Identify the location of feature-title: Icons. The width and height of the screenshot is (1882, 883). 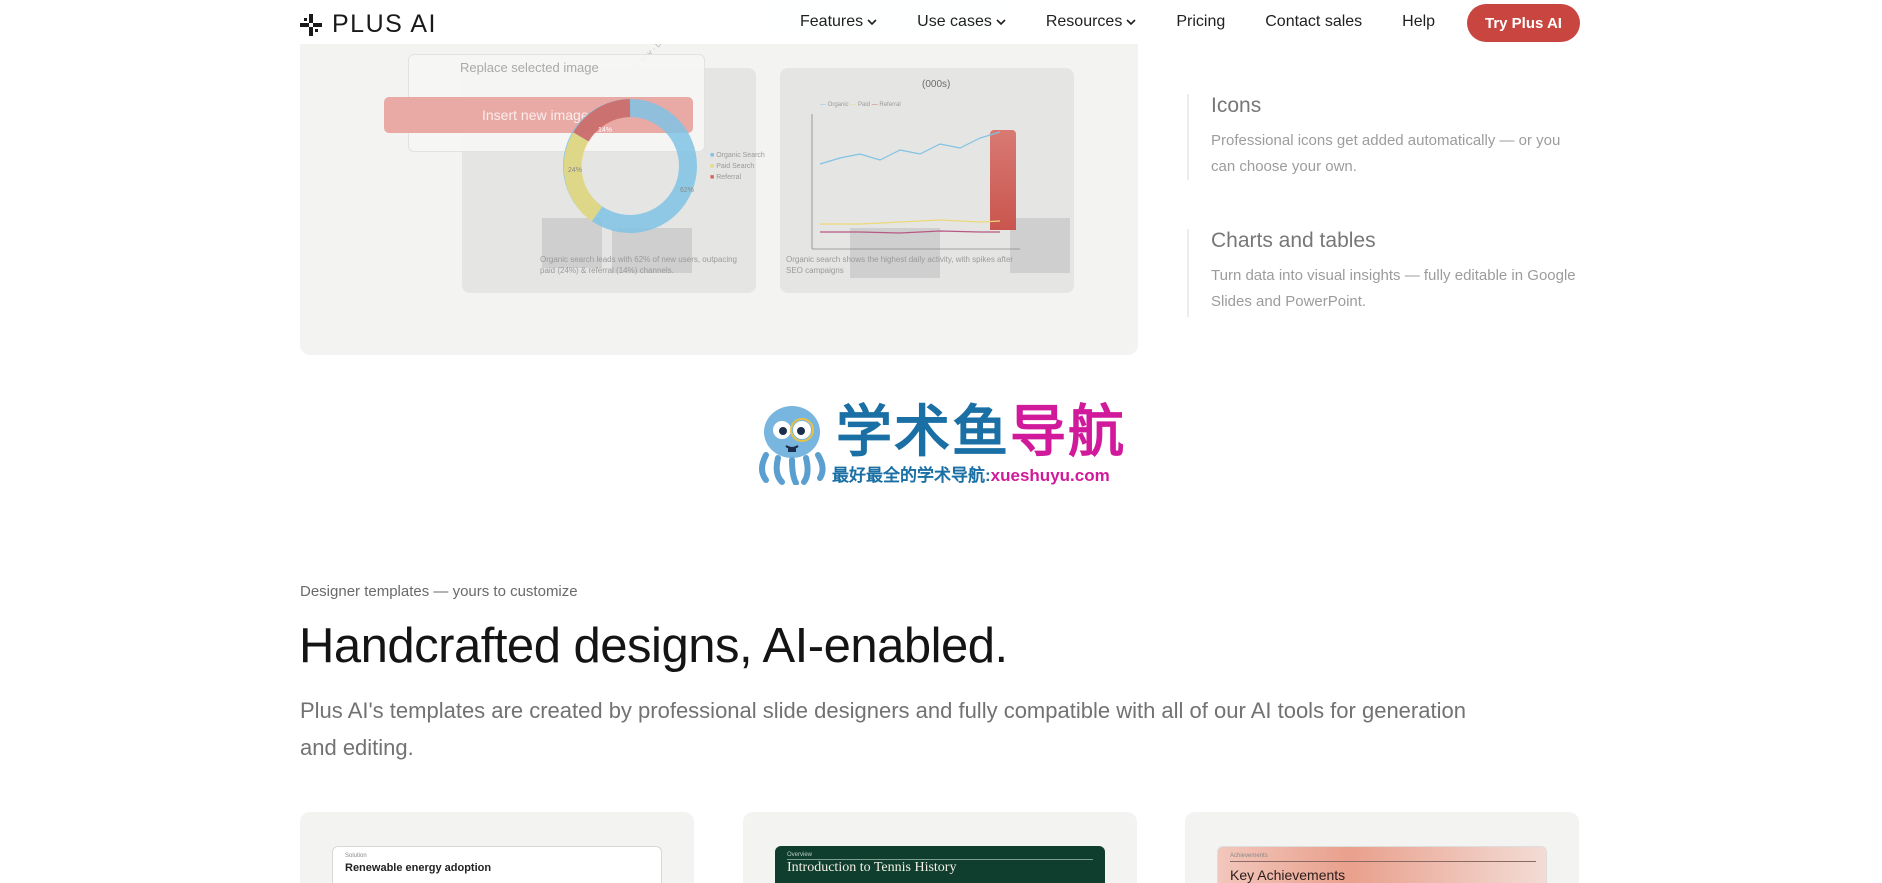
(1236, 105).